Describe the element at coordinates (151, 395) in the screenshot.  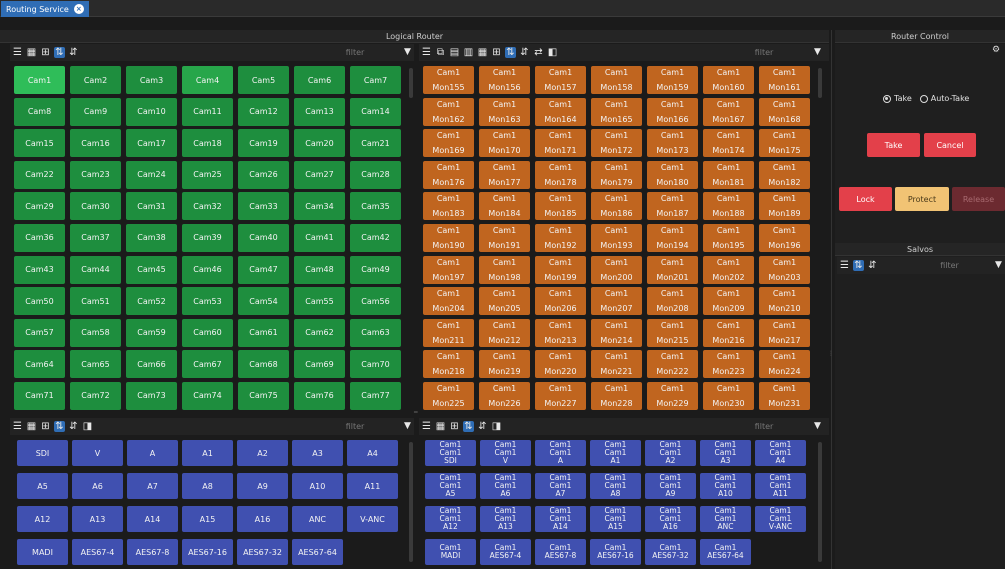
I see `video-source-button: Cam73` at that location.